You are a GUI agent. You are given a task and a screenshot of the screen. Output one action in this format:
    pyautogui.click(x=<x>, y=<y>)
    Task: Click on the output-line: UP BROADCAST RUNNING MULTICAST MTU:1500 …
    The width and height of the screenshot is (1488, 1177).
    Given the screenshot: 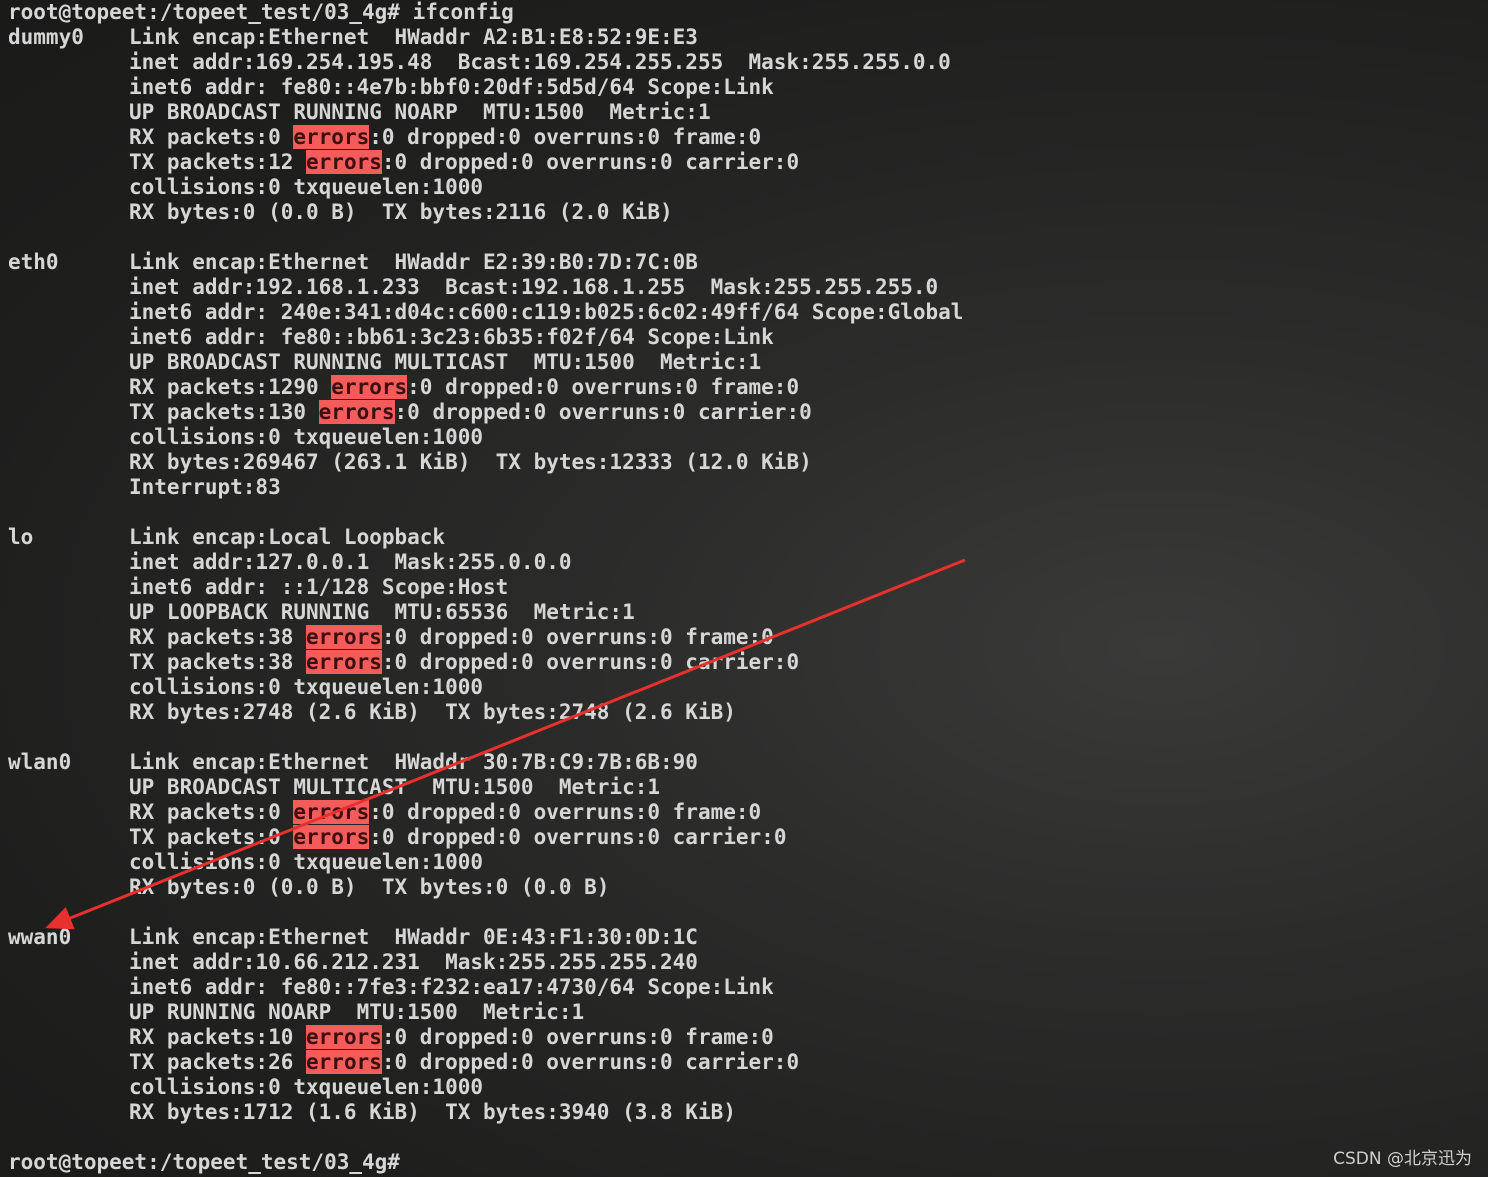 What is the action you would take?
    pyautogui.click(x=748, y=362)
    